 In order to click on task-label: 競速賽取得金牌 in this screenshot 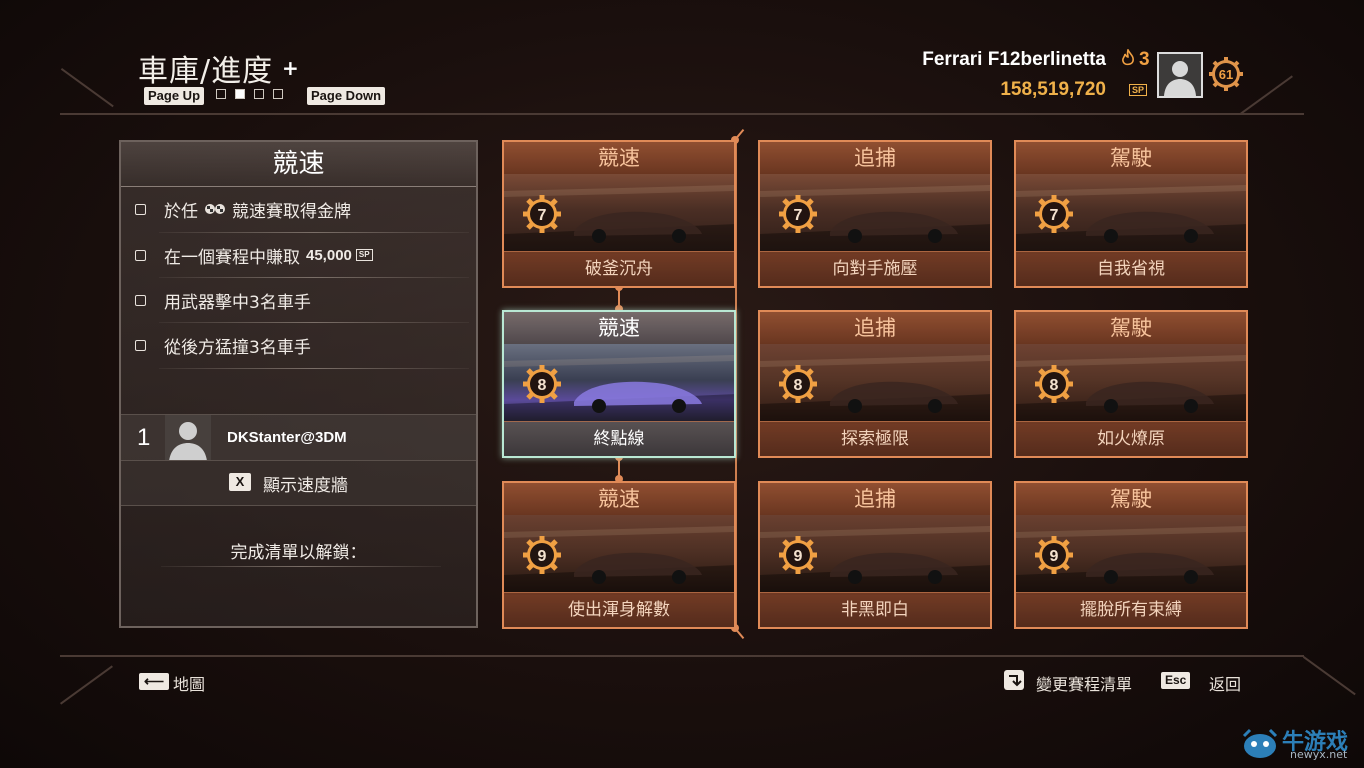, I will do `click(291, 211)`.